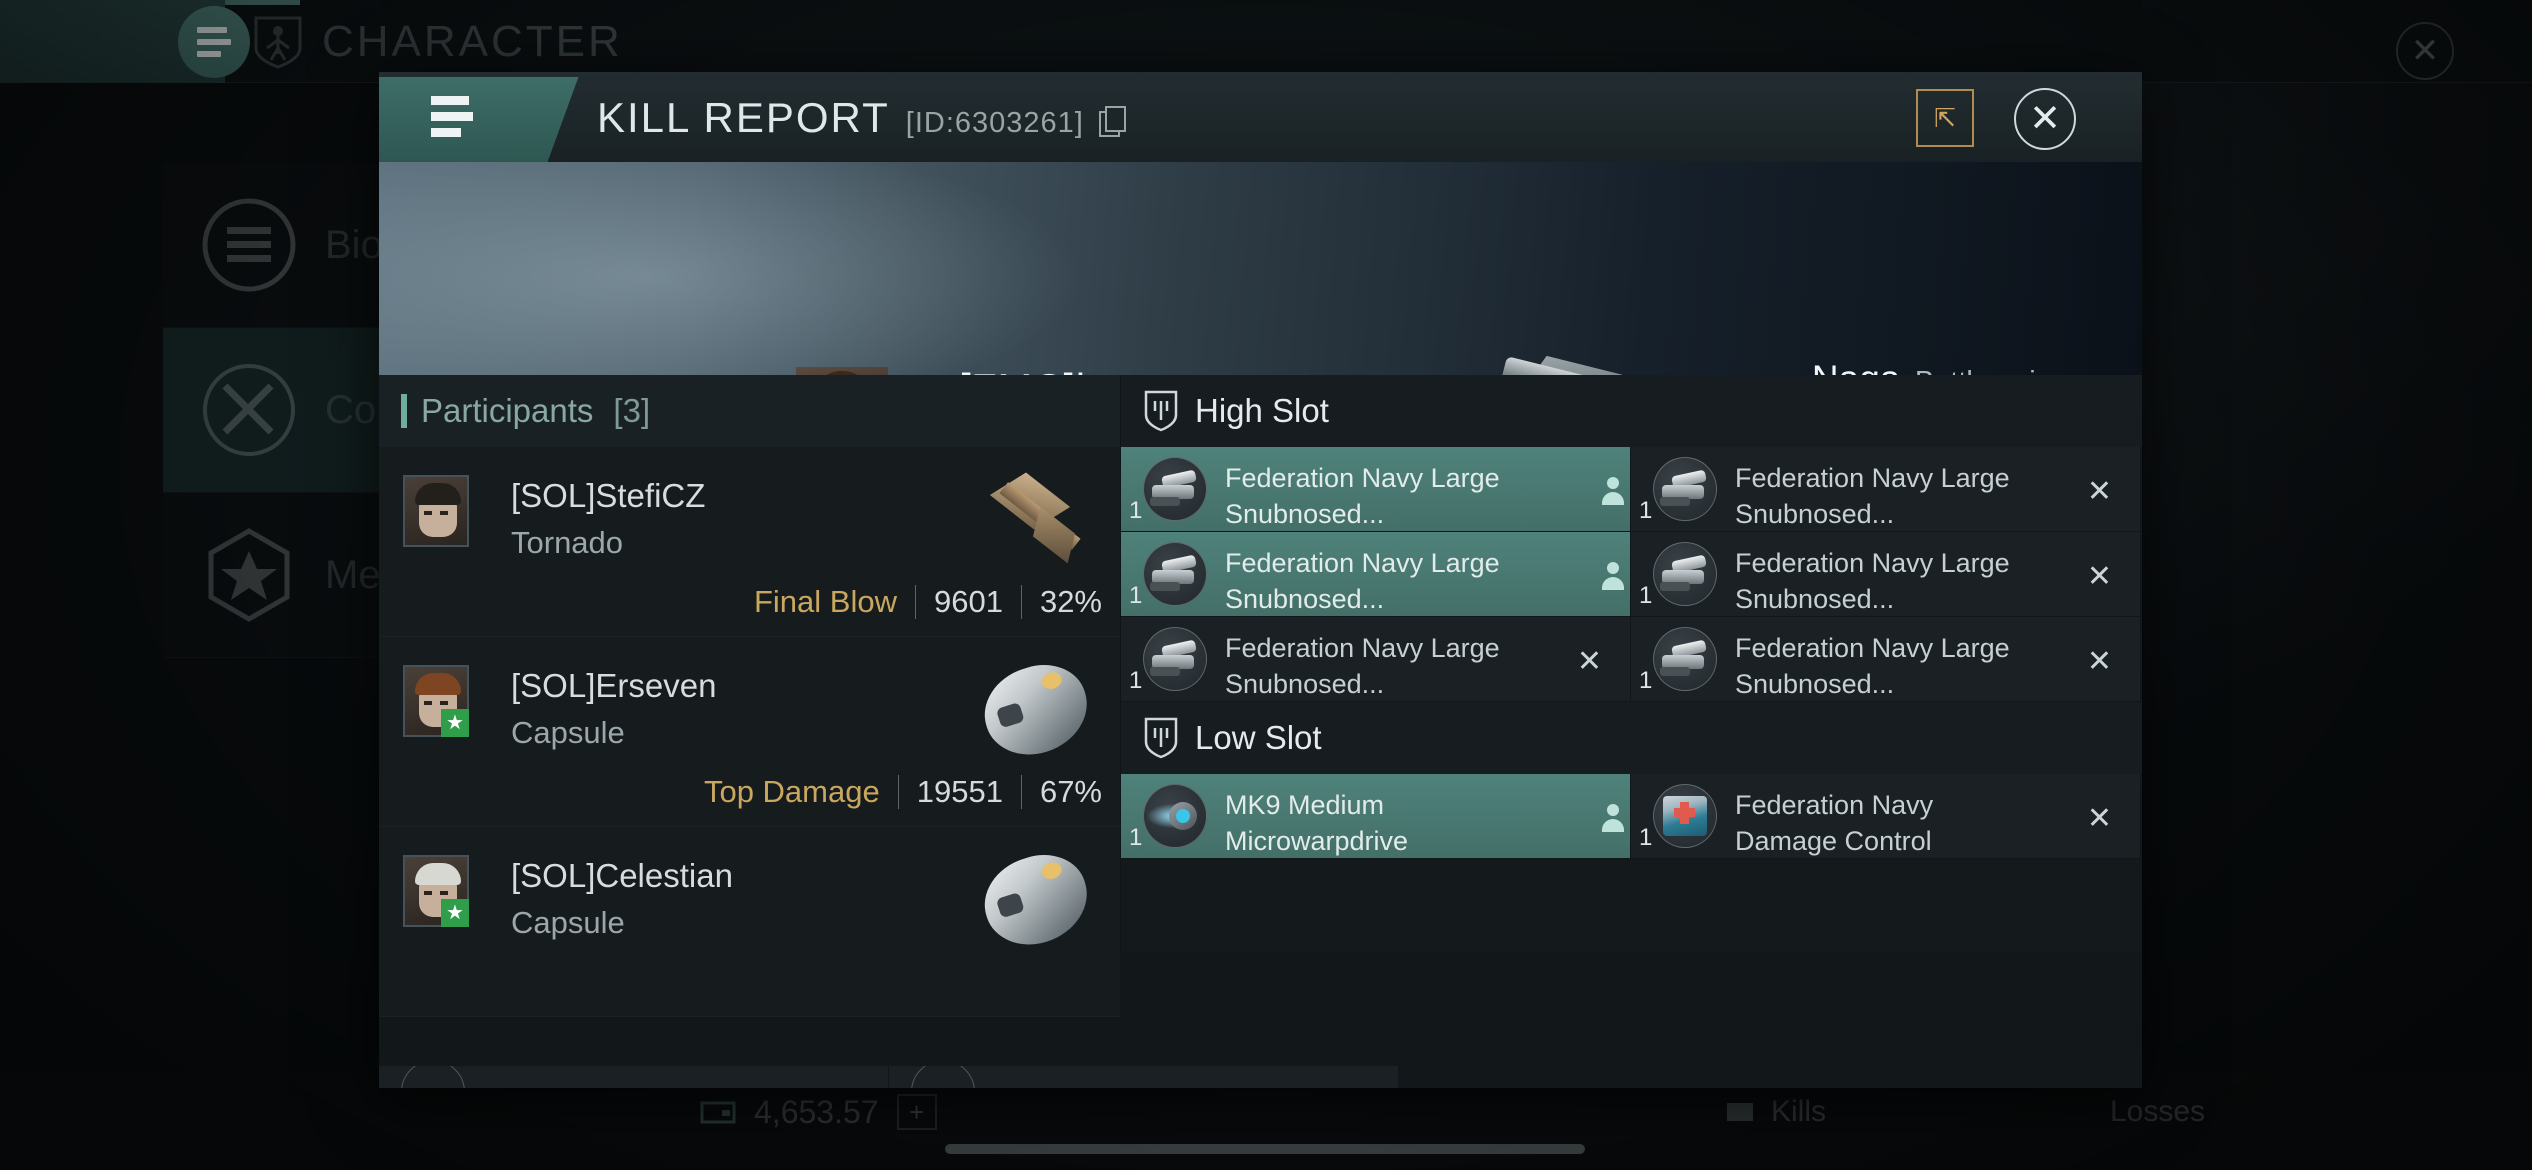  What do you see at coordinates (1317, 823) in the screenshot?
I see `module-name: MK9 Medium Microwarpdrive` at bounding box center [1317, 823].